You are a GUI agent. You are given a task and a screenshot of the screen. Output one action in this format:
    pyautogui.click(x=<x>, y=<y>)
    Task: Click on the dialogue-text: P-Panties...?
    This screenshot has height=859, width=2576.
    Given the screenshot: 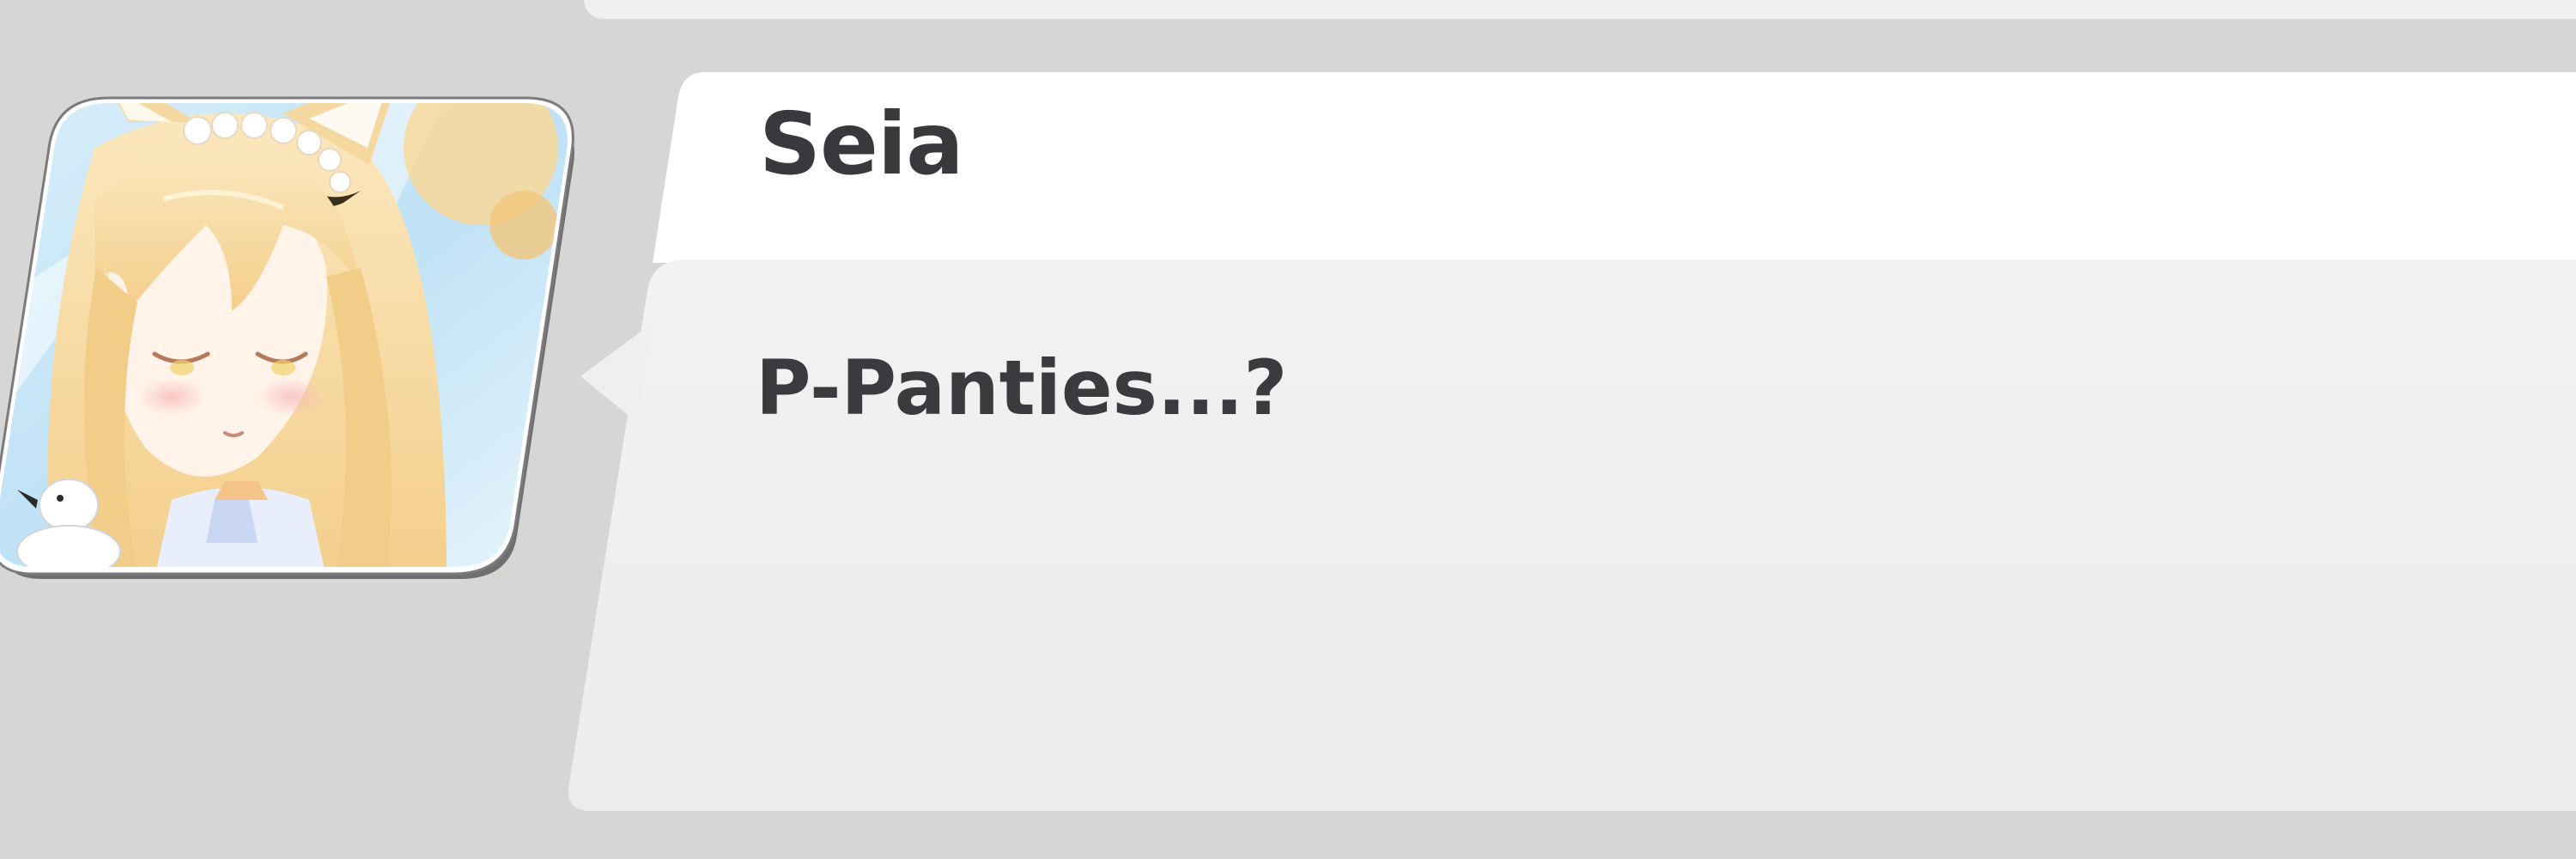 What is the action you would take?
    pyautogui.click(x=1022, y=388)
    